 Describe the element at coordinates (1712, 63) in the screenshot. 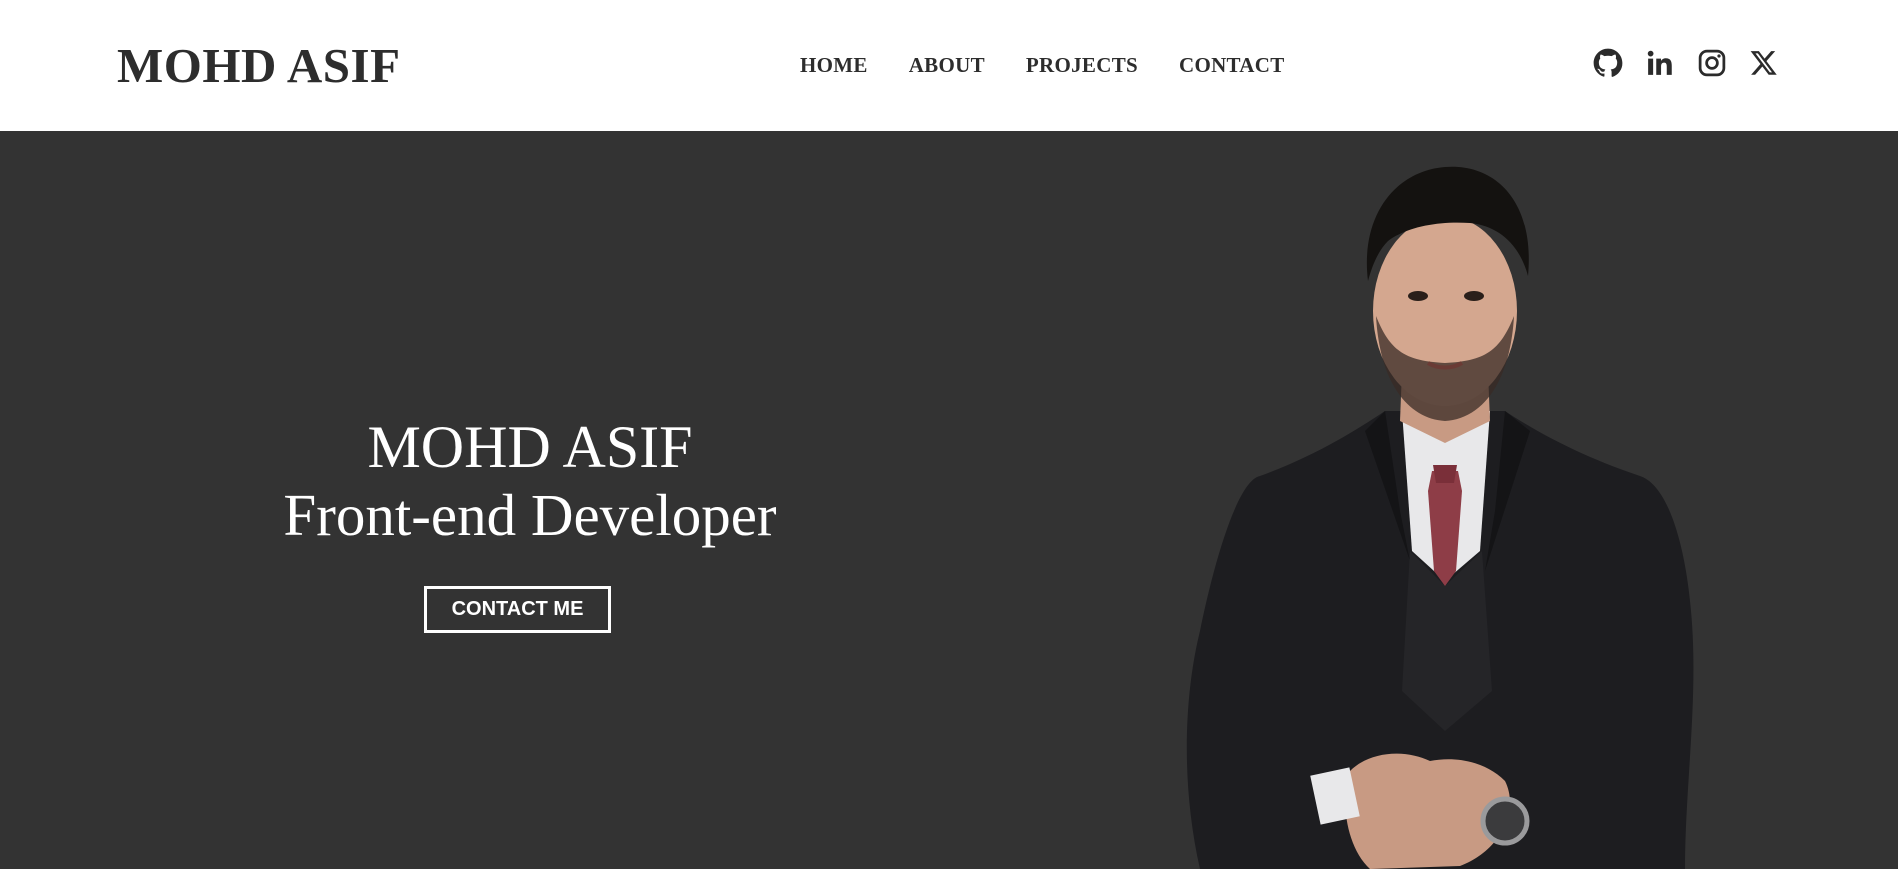

I see `instagram-icon` at that location.